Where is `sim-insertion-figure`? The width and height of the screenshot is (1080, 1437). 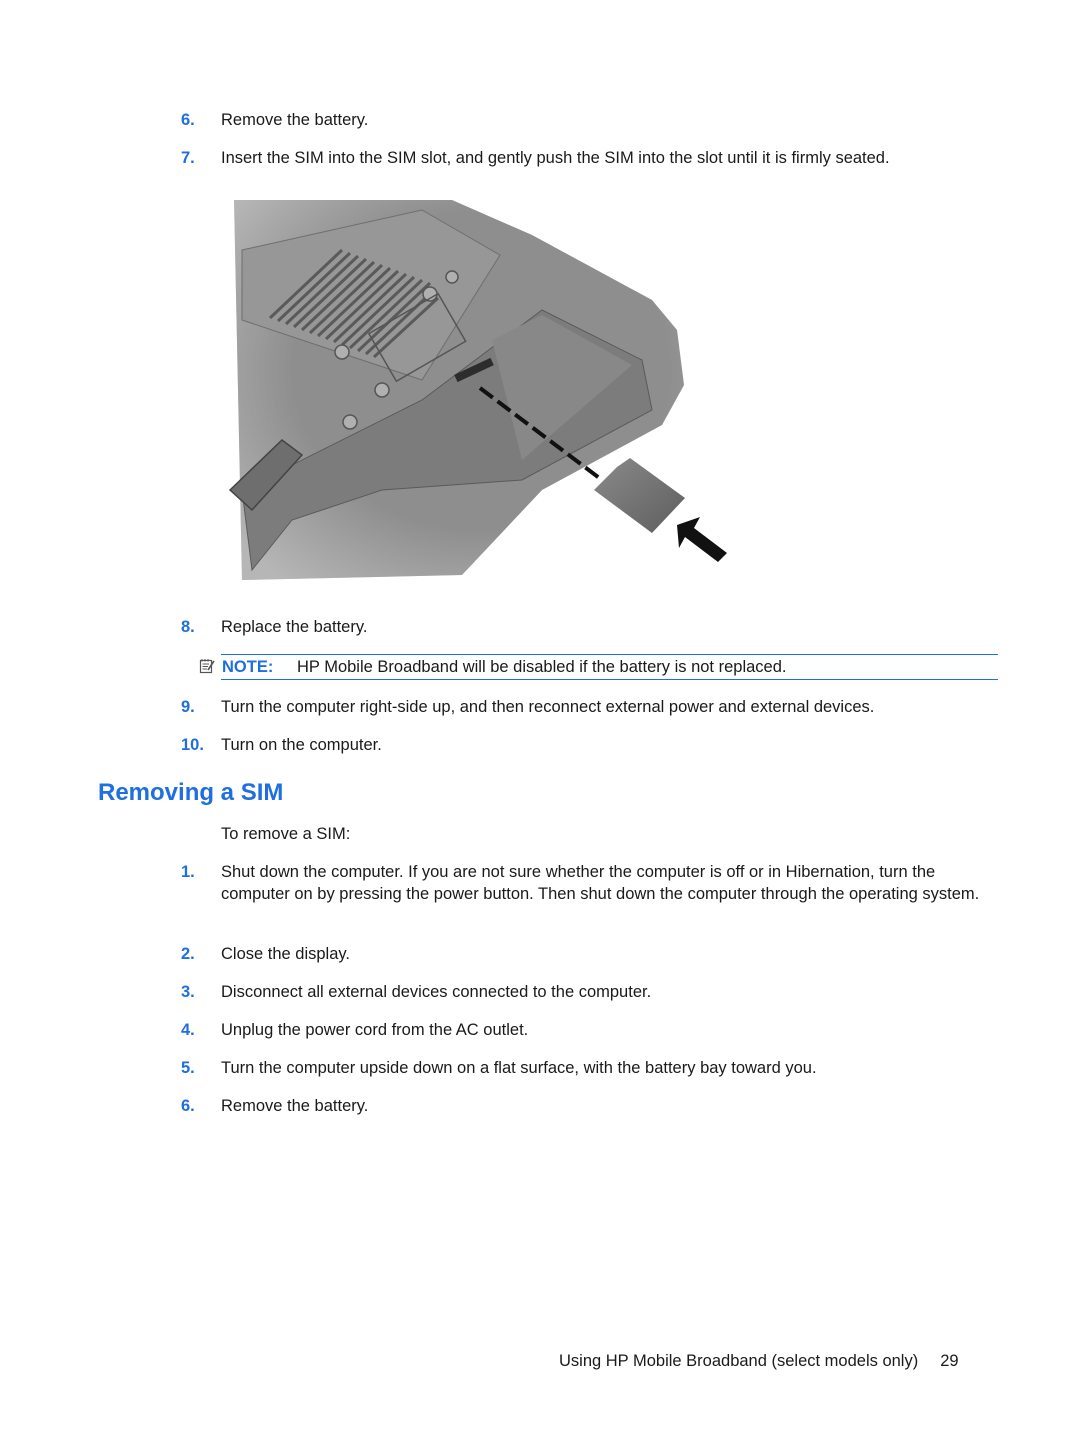
sim-insertion-figure is located at coordinates (482, 390).